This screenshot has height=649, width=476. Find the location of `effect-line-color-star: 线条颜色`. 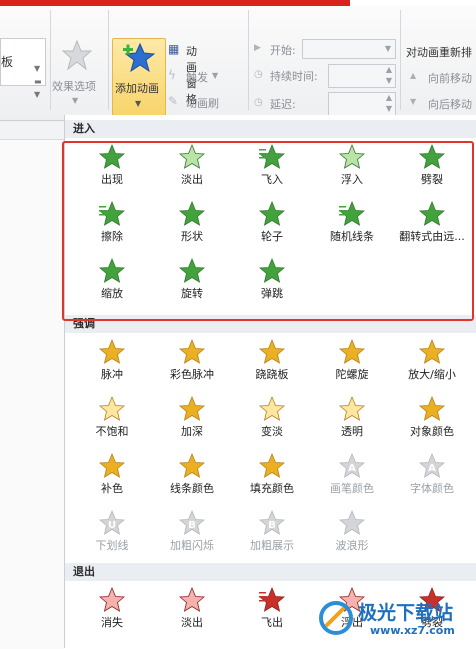

effect-line-color-star: 线条颜色 is located at coordinates (192, 477).